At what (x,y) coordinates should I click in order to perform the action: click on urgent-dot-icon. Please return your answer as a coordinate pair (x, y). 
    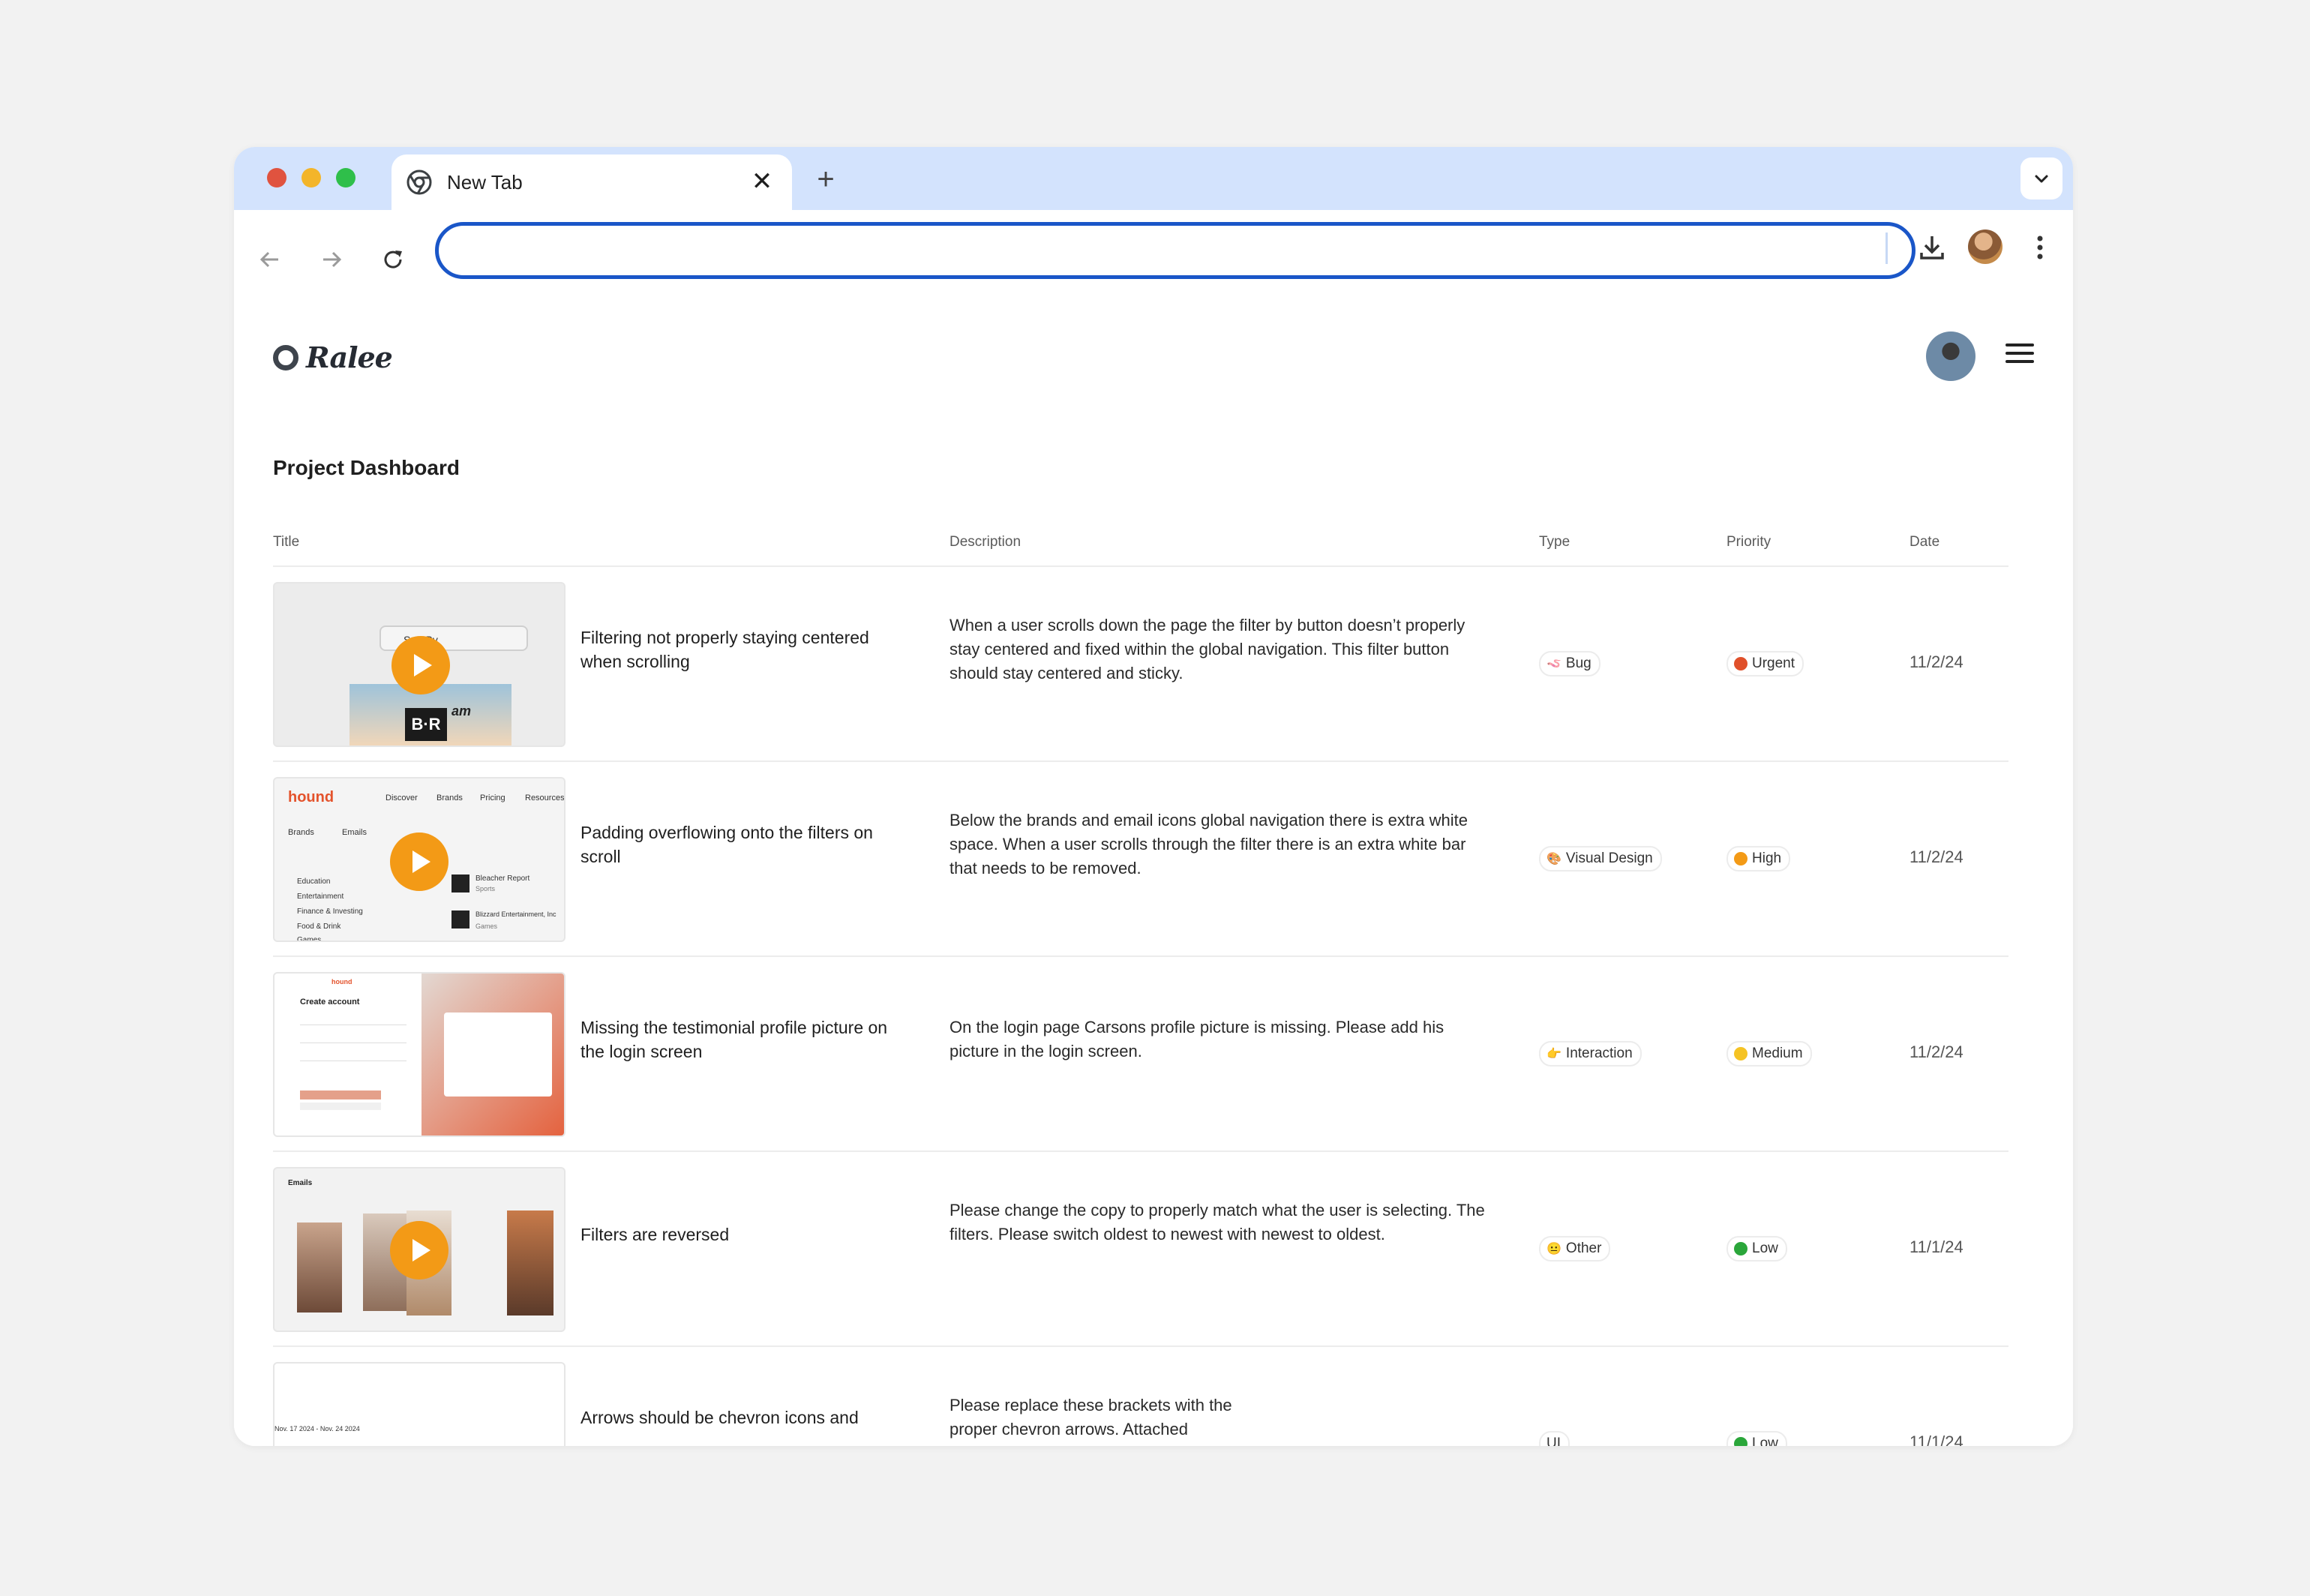
    Looking at the image, I should click on (1741, 663).